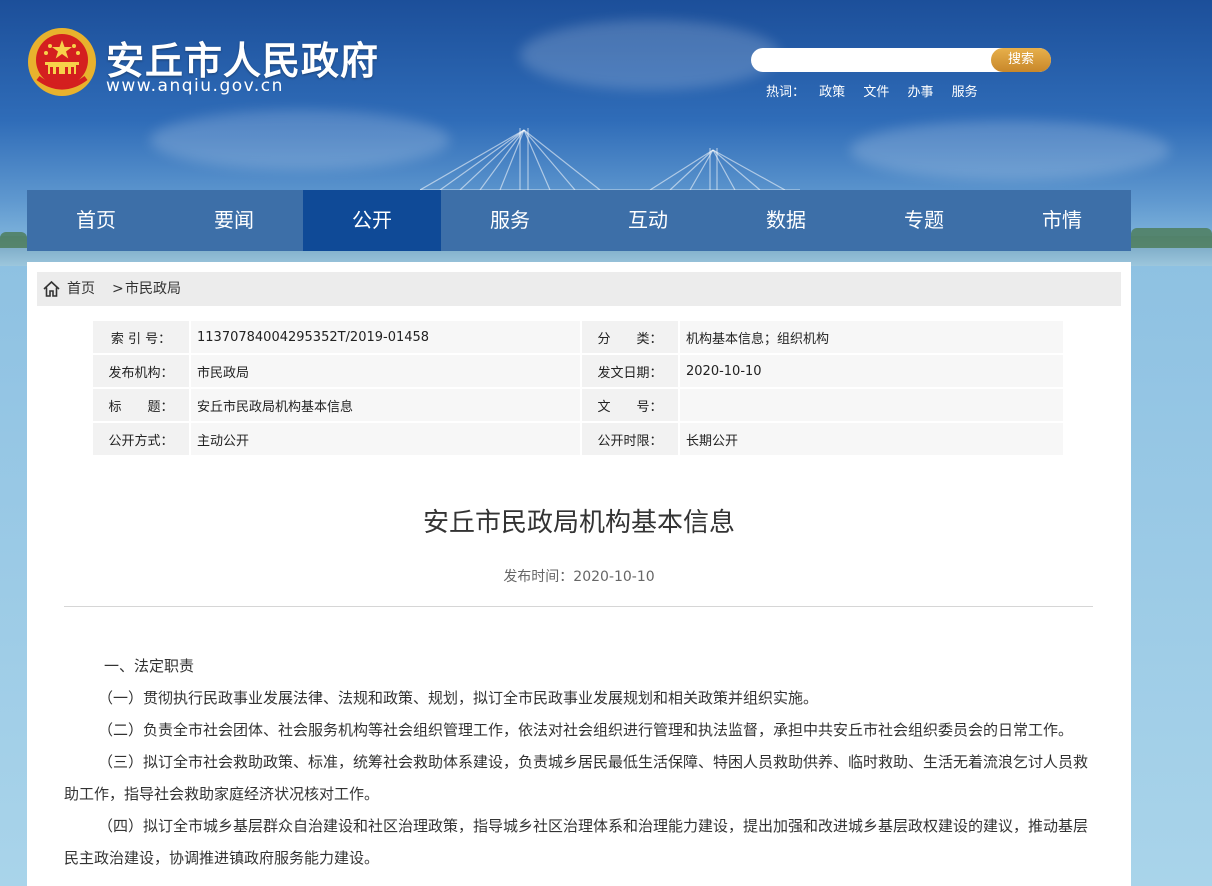 Image resolution: width=1212 pixels, height=886 pixels. Describe the element at coordinates (924, 220) in the screenshot. I see `nav-item-topics: 专题` at that location.